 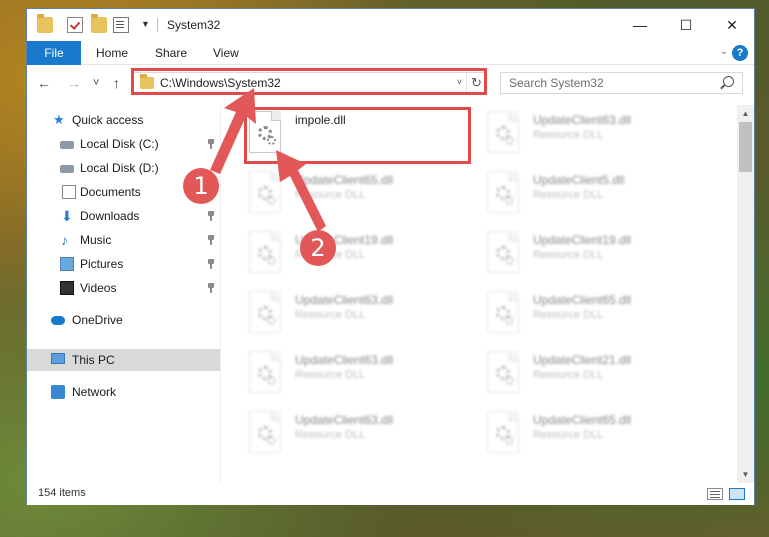 What do you see at coordinates (686, 25) in the screenshot?
I see `maximize-button: ☐` at bounding box center [686, 25].